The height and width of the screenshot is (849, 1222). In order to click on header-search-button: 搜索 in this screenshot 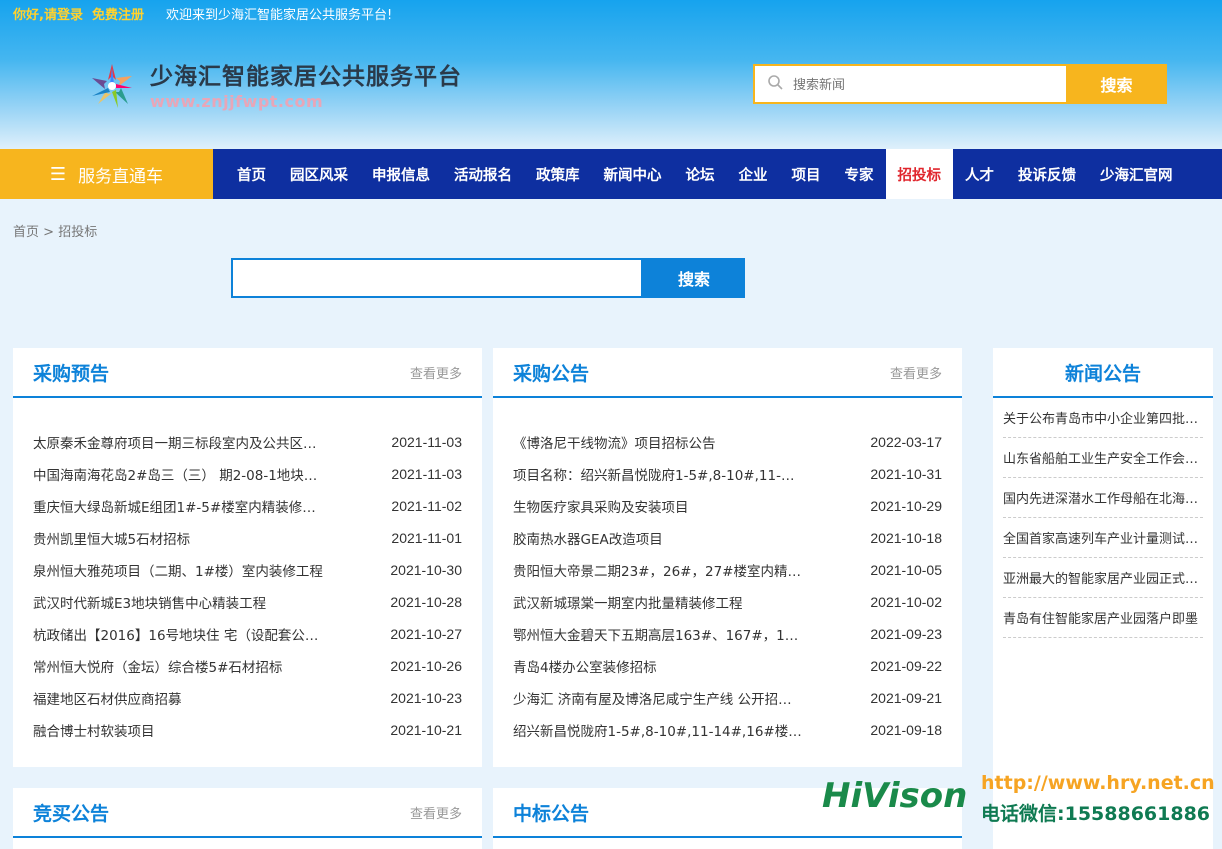, I will do `click(1116, 84)`.